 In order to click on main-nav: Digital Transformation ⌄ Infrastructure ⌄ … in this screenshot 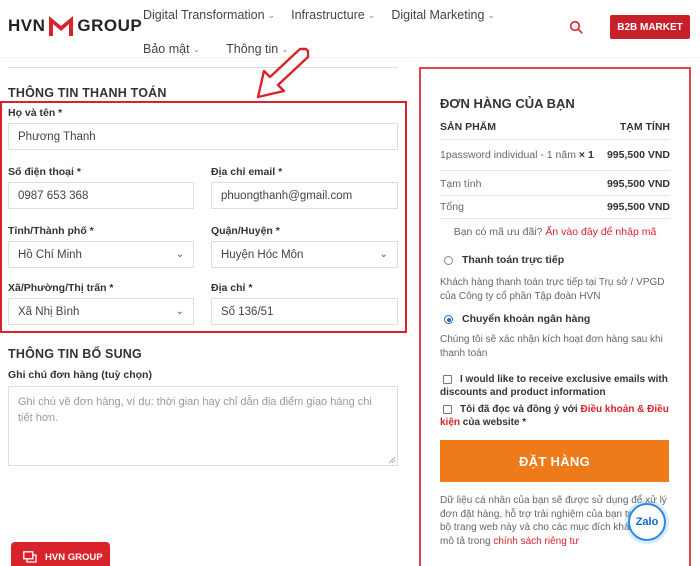, I will do `click(348, 41)`.